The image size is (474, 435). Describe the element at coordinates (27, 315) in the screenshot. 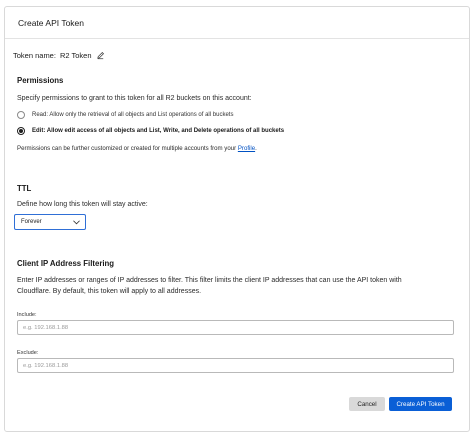

I see `include-label: Include:` at that location.